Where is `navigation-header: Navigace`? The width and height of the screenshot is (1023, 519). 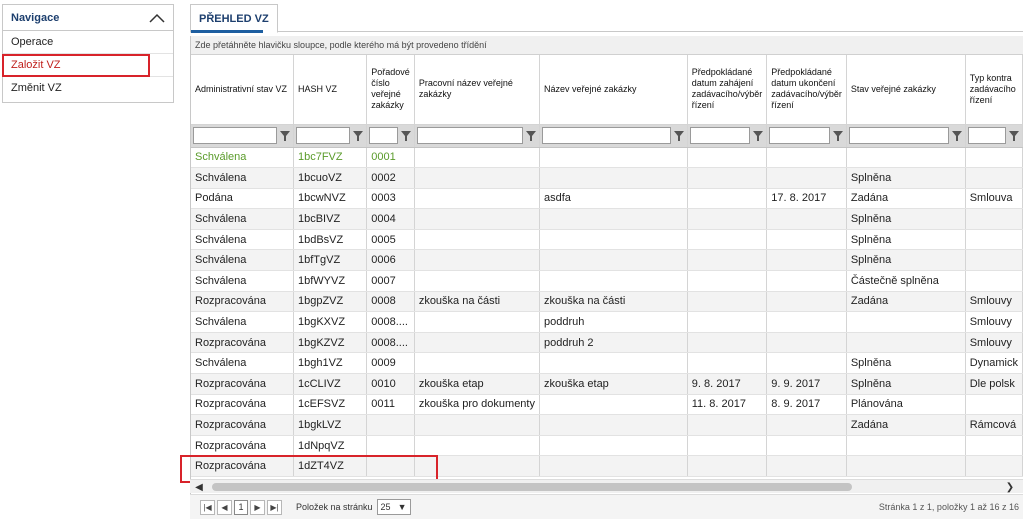
navigation-header: Navigace is located at coordinates (88, 18).